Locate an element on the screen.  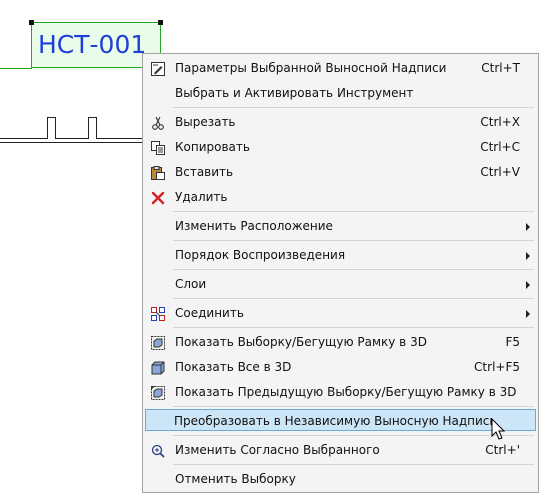
menu-item-label: Отменить Выборку is located at coordinates (235, 479).